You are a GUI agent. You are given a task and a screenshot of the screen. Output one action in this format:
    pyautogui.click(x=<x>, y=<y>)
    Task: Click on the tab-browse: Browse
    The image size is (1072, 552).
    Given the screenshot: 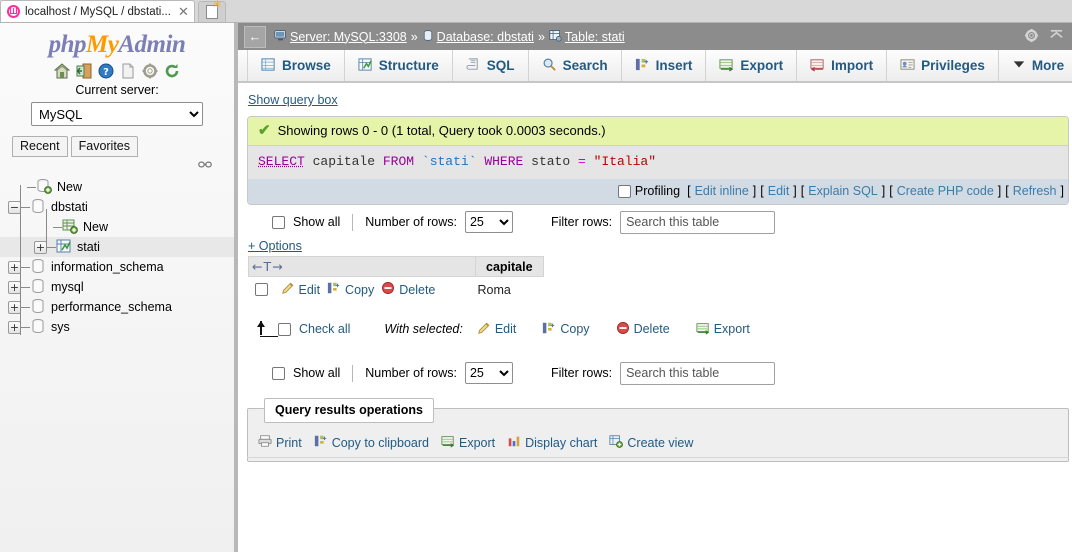 What is the action you would take?
    pyautogui.click(x=296, y=65)
    